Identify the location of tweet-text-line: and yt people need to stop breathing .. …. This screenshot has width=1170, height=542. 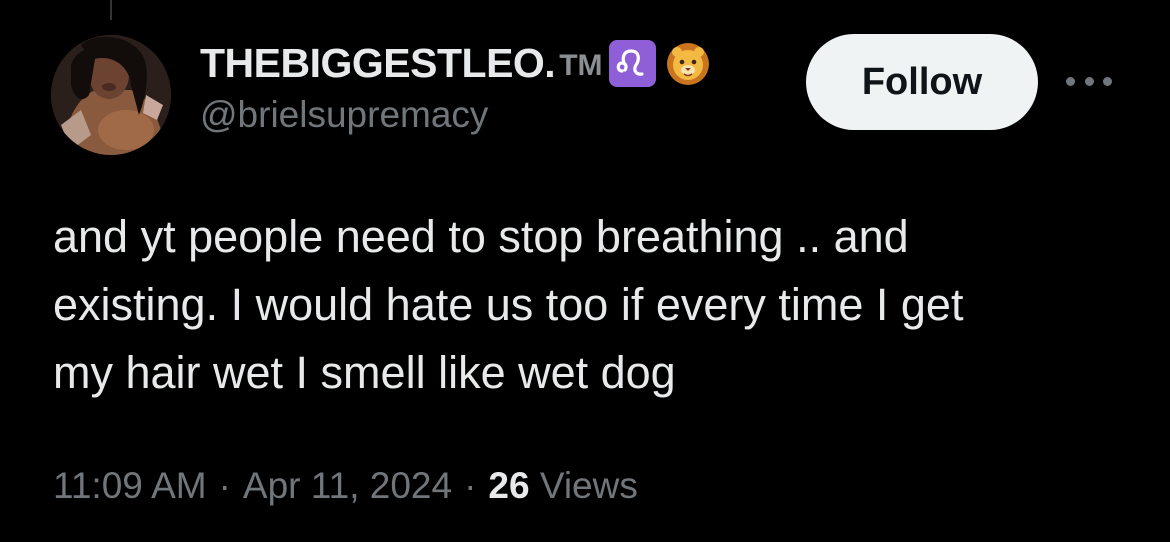
(481, 236).